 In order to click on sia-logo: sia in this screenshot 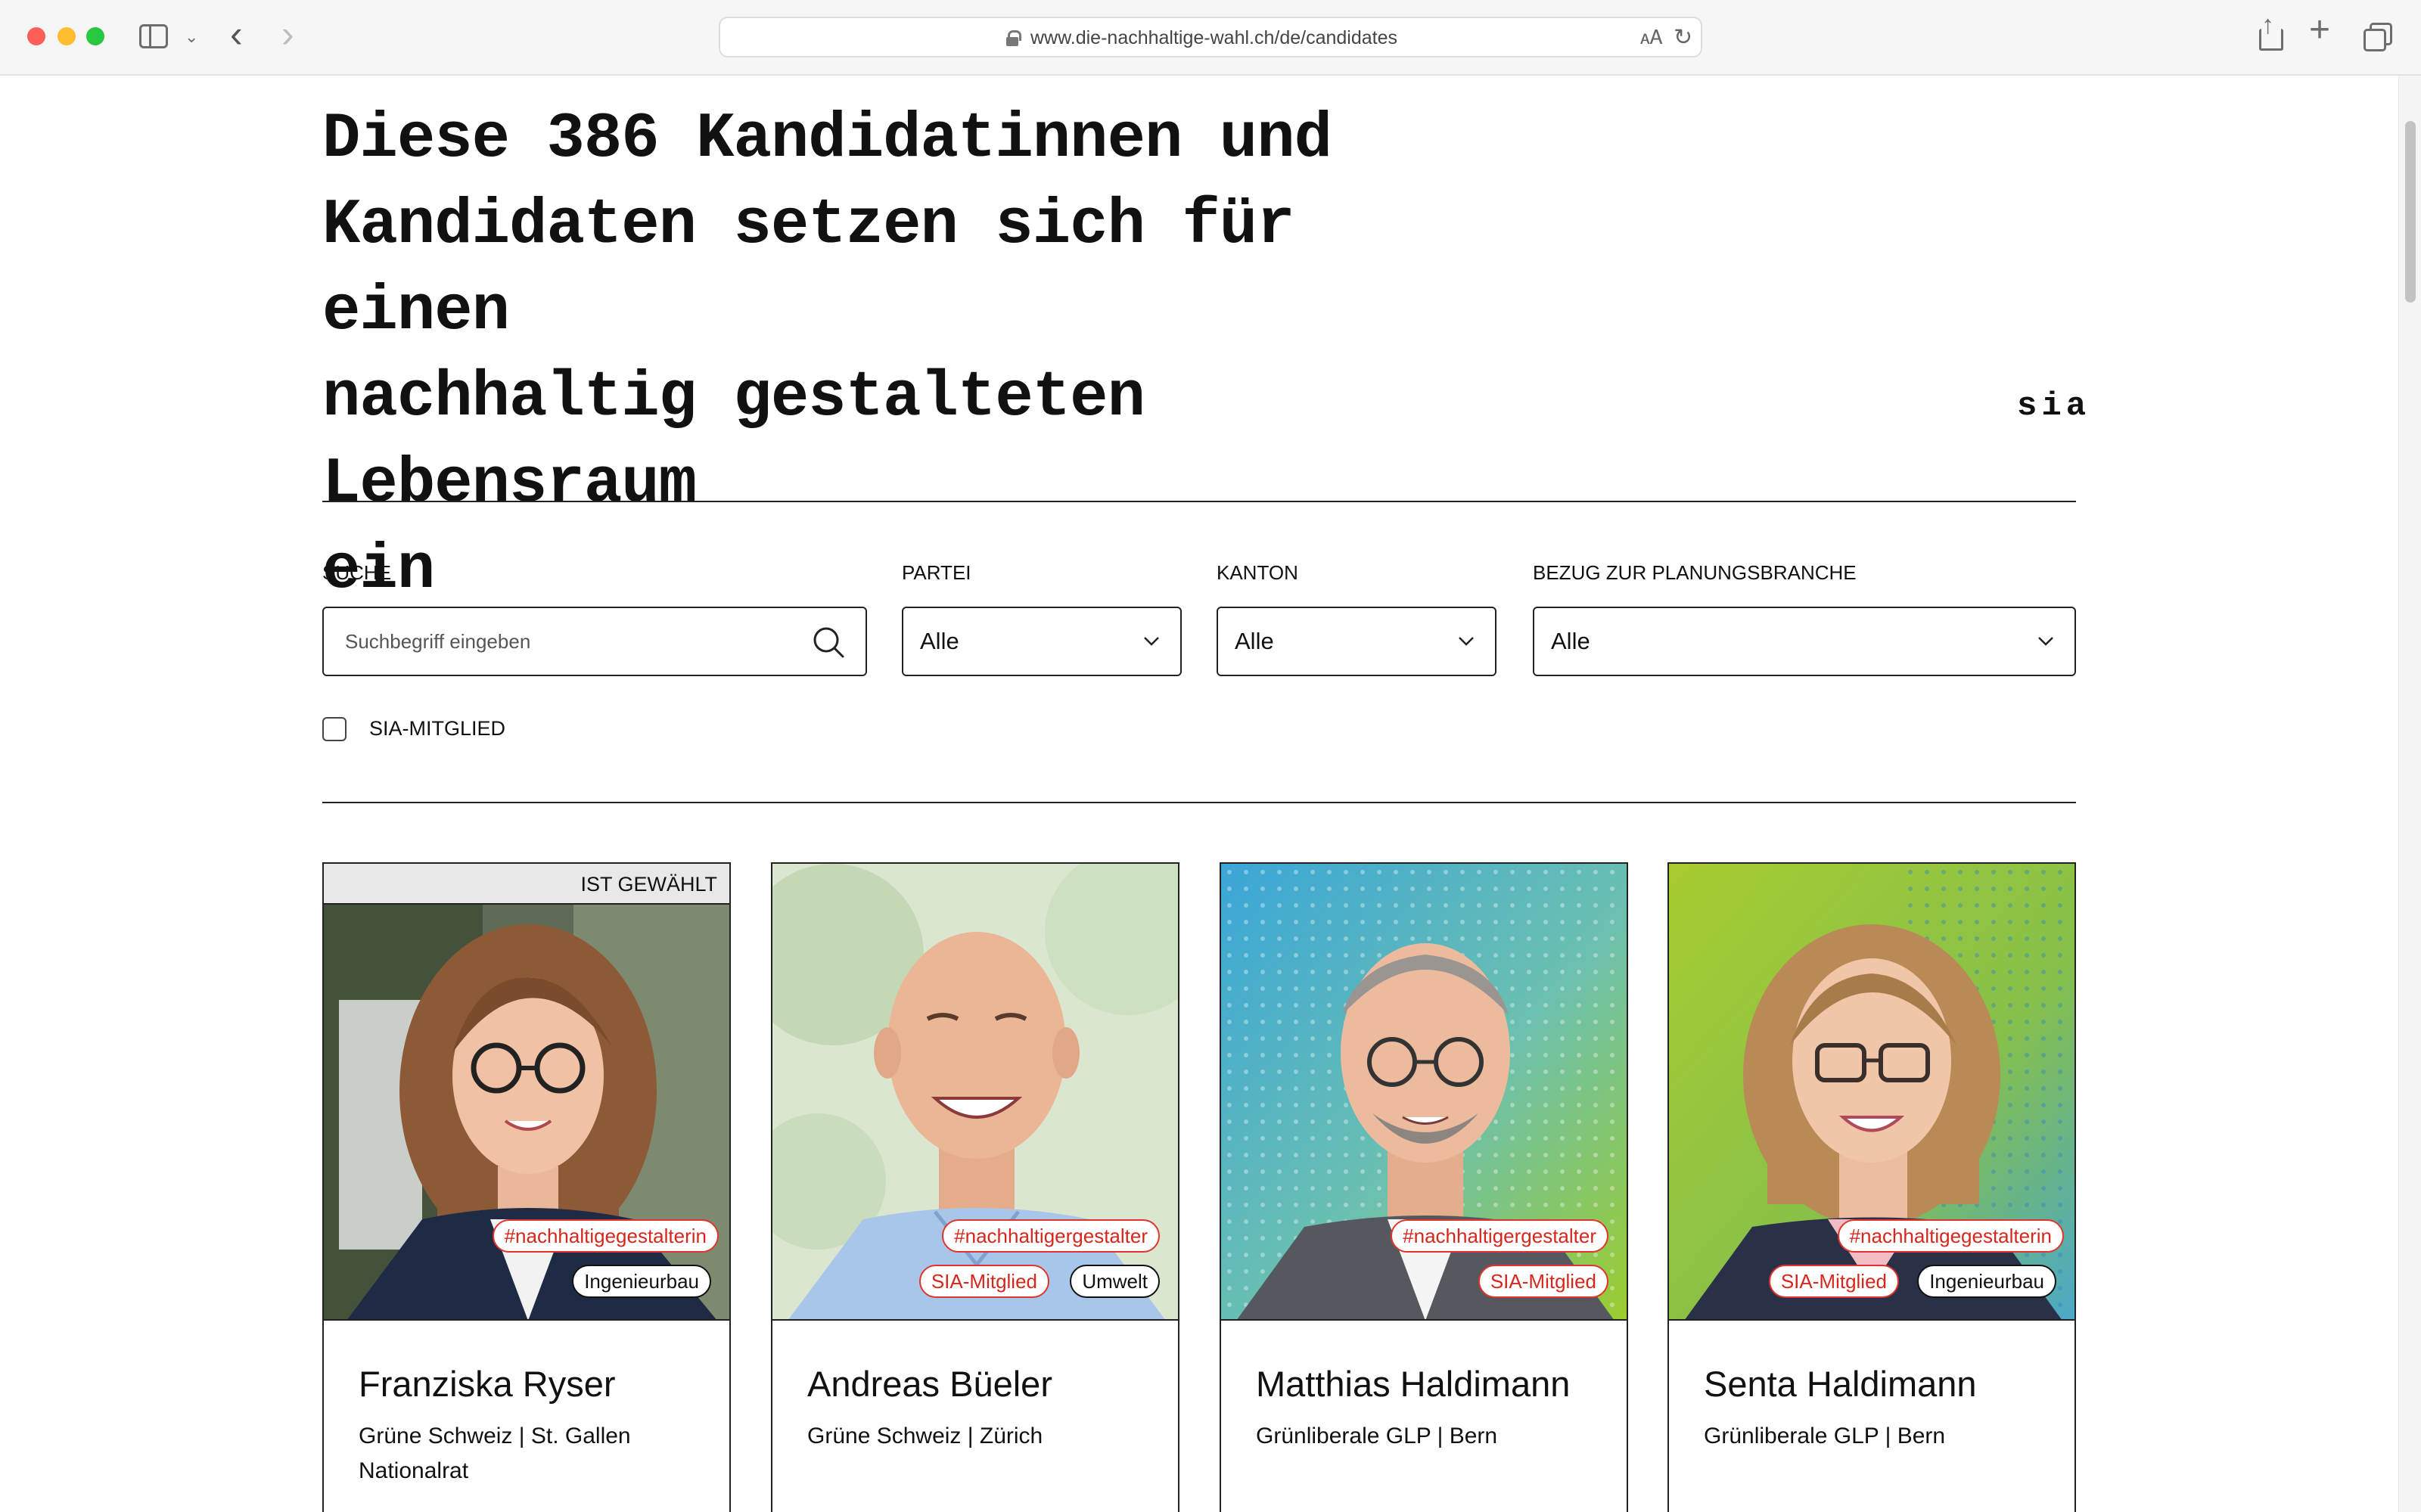, I will do `click(2053, 406)`.